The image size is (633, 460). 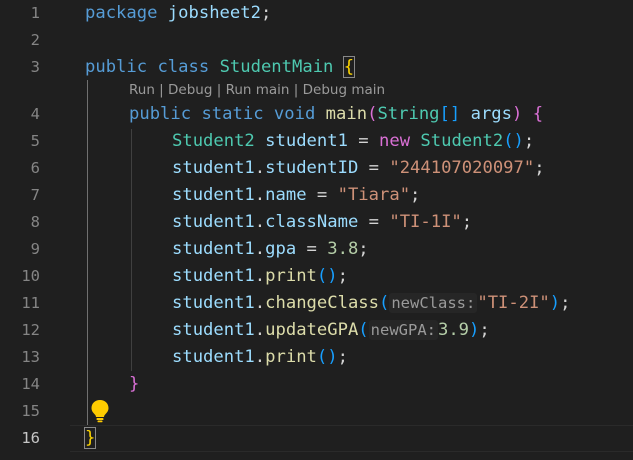 I want to click on code-line-13: student1.print();, so click(x=260, y=357).